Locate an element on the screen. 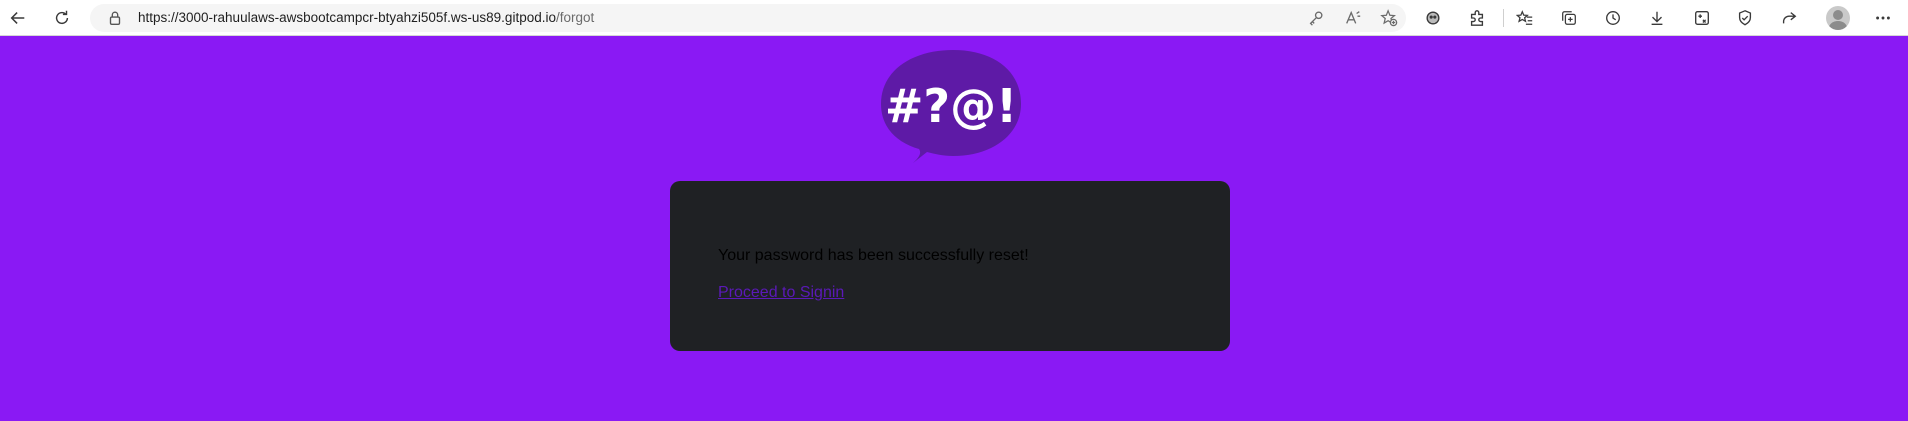 Image resolution: width=1908 pixels, height=421 pixels. refresh-icon is located at coordinates (62, 18).